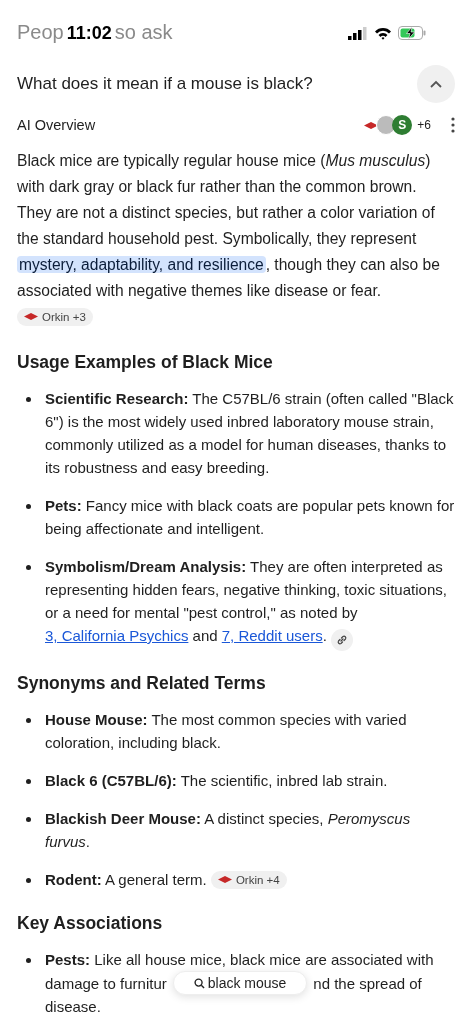 Image resolution: width=472 pixels, height=1024 pixels. What do you see at coordinates (145, 362) in the screenshot?
I see `section-heading: Usage Examples of Black Mice` at bounding box center [145, 362].